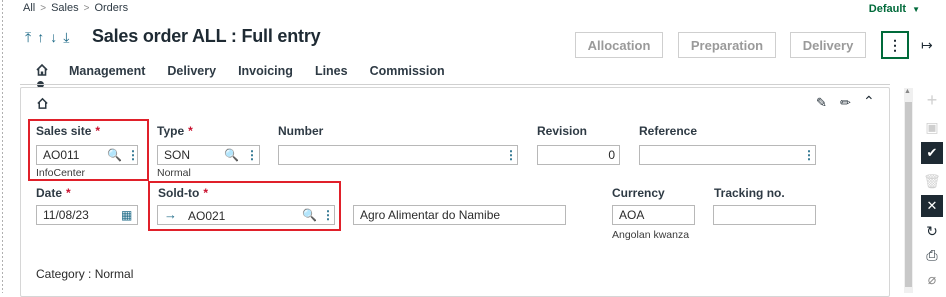  I want to click on currency-input: AOA, so click(653, 215).